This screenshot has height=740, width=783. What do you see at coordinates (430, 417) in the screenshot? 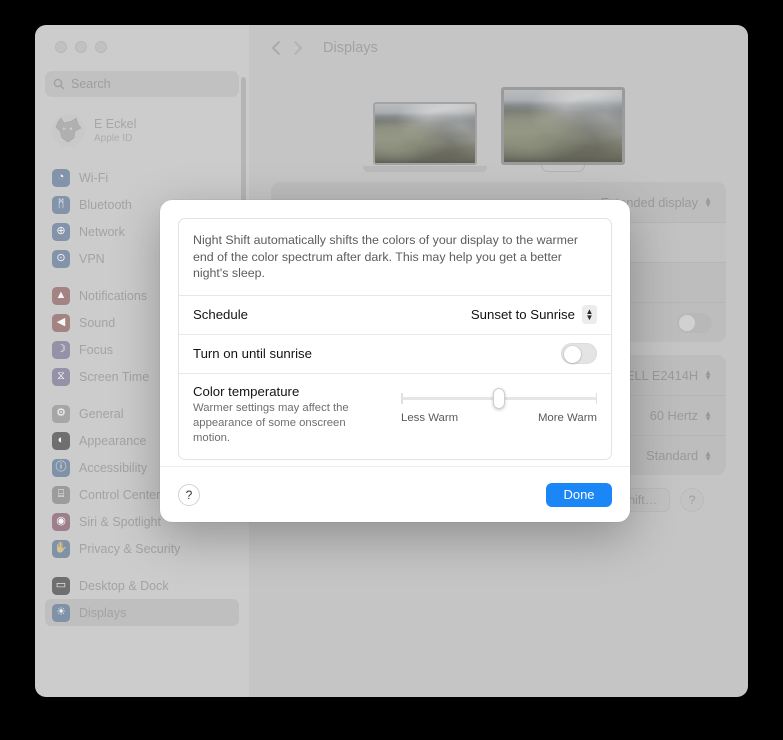
I see `slider-min-label: Less Warm` at bounding box center [430, 417].